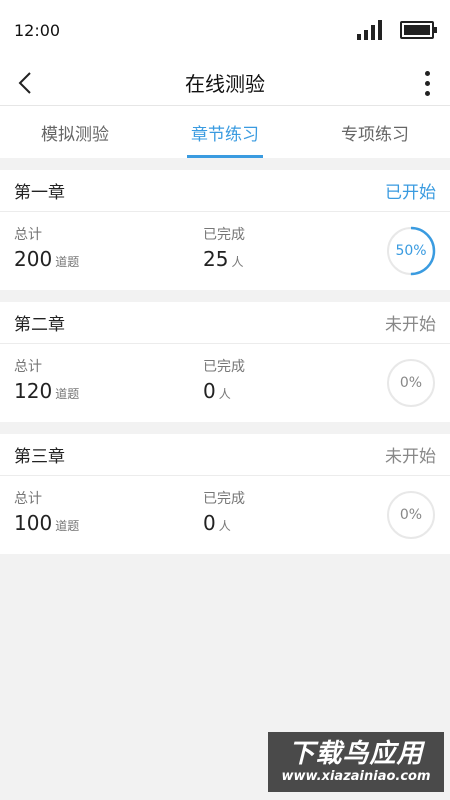  What do you see at coordinates (410, 193) in the screenshot?
I see `chapter-status: 已开始` at bounding box center [410, 193].